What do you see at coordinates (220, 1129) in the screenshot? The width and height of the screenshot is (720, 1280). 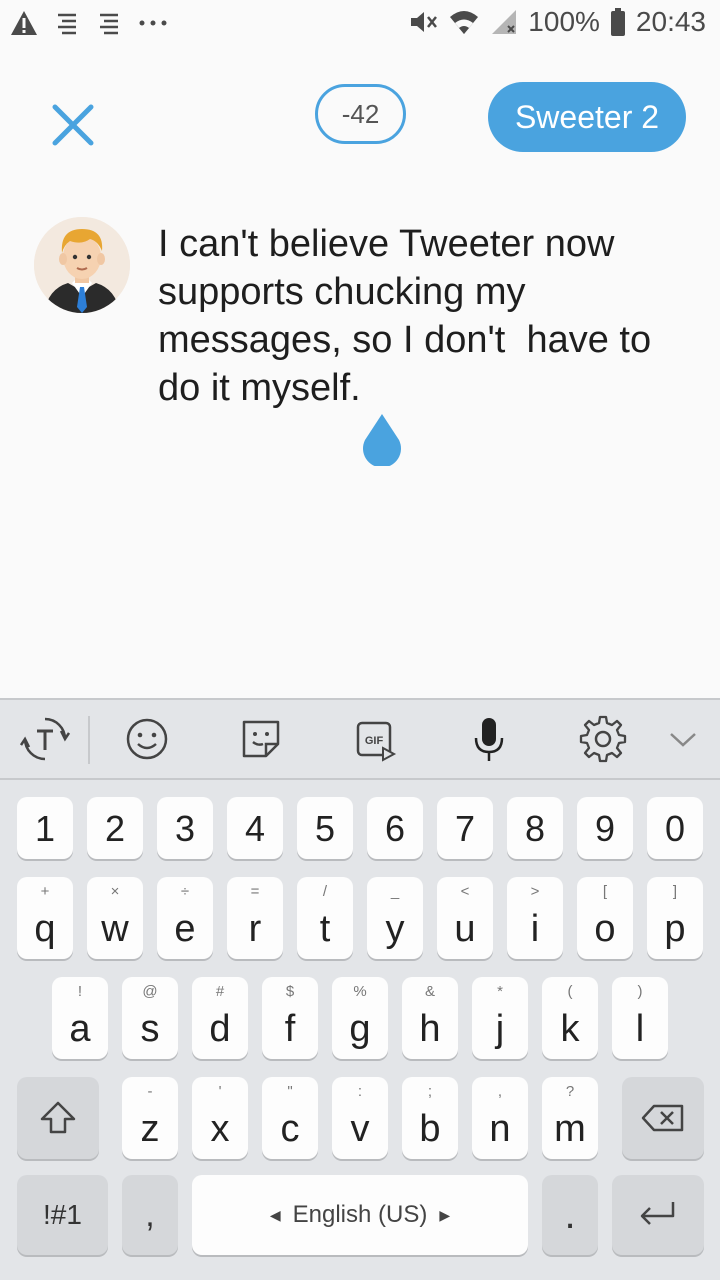 I see `key-label: x` at bounding box center [220, 1129].